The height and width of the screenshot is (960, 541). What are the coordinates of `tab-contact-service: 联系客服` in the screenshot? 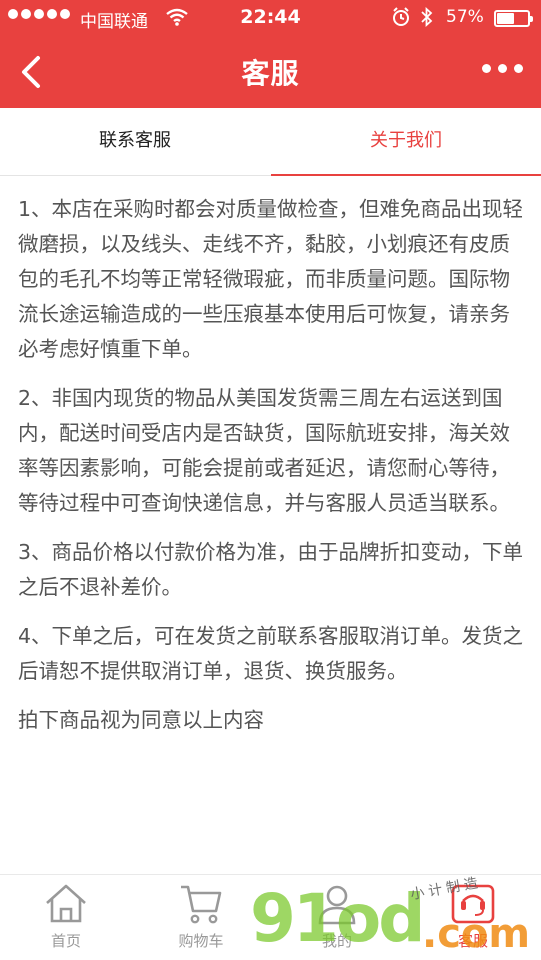 It's located at (135, 141).